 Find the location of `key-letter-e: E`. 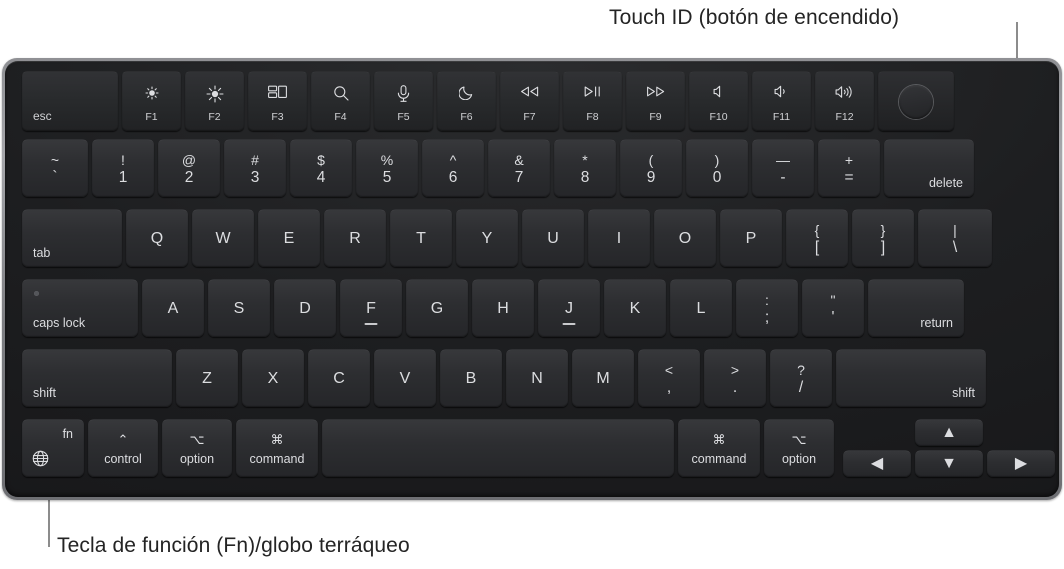

key-letter-e: E is located at coordinates (289, 238).